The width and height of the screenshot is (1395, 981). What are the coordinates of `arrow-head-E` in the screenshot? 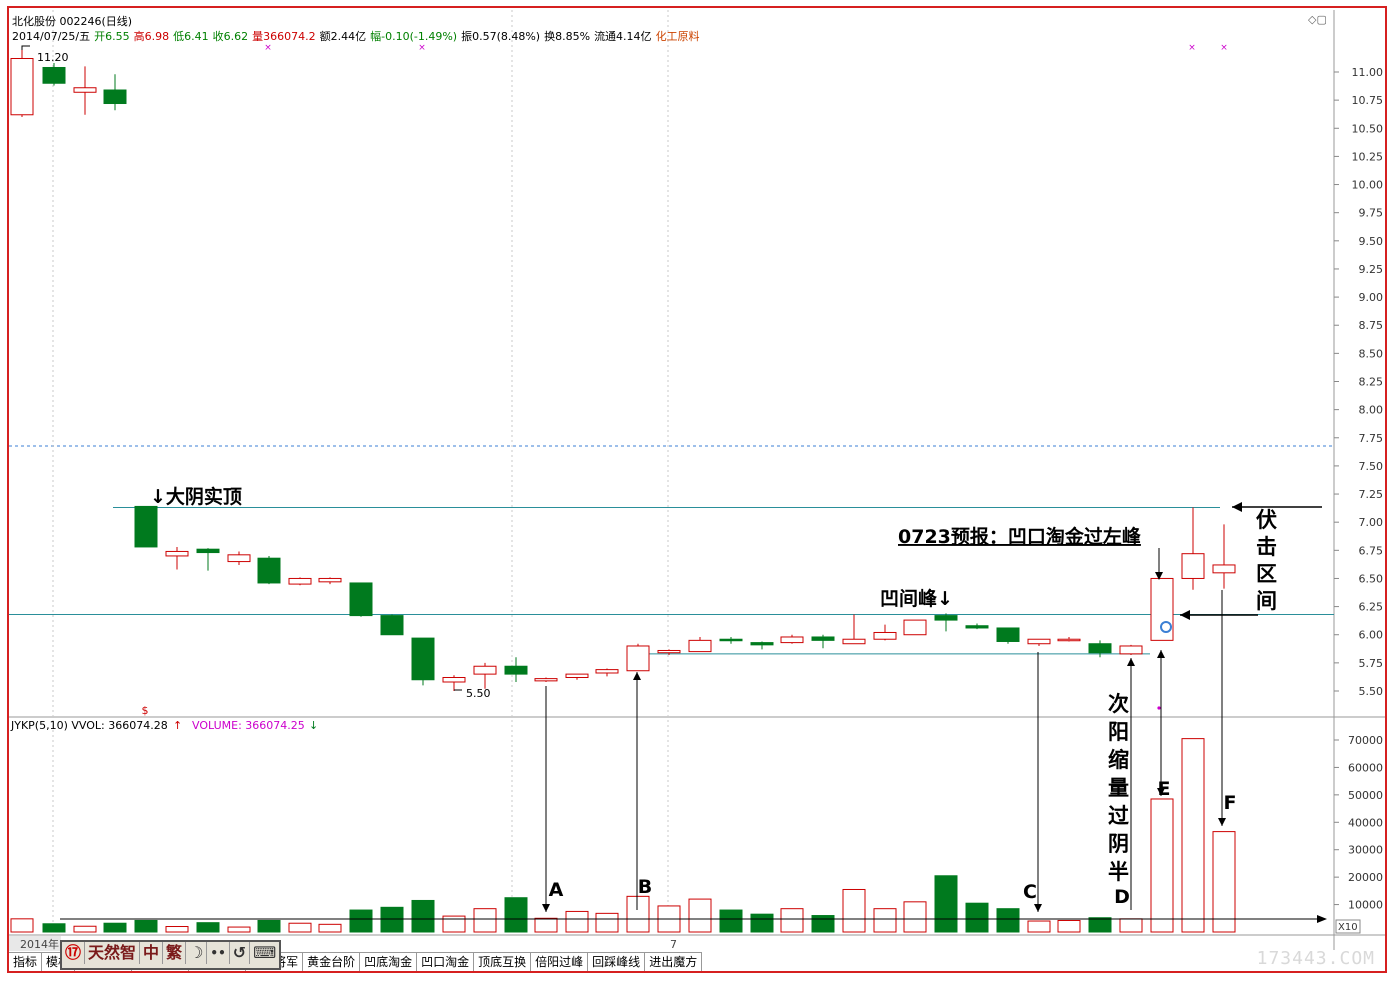 It's located at (1161, 654).